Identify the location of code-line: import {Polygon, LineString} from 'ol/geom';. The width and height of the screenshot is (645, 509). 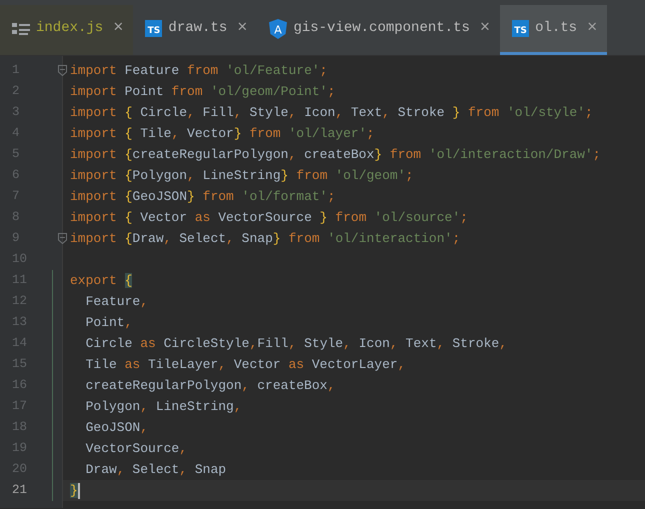
(241, 176).